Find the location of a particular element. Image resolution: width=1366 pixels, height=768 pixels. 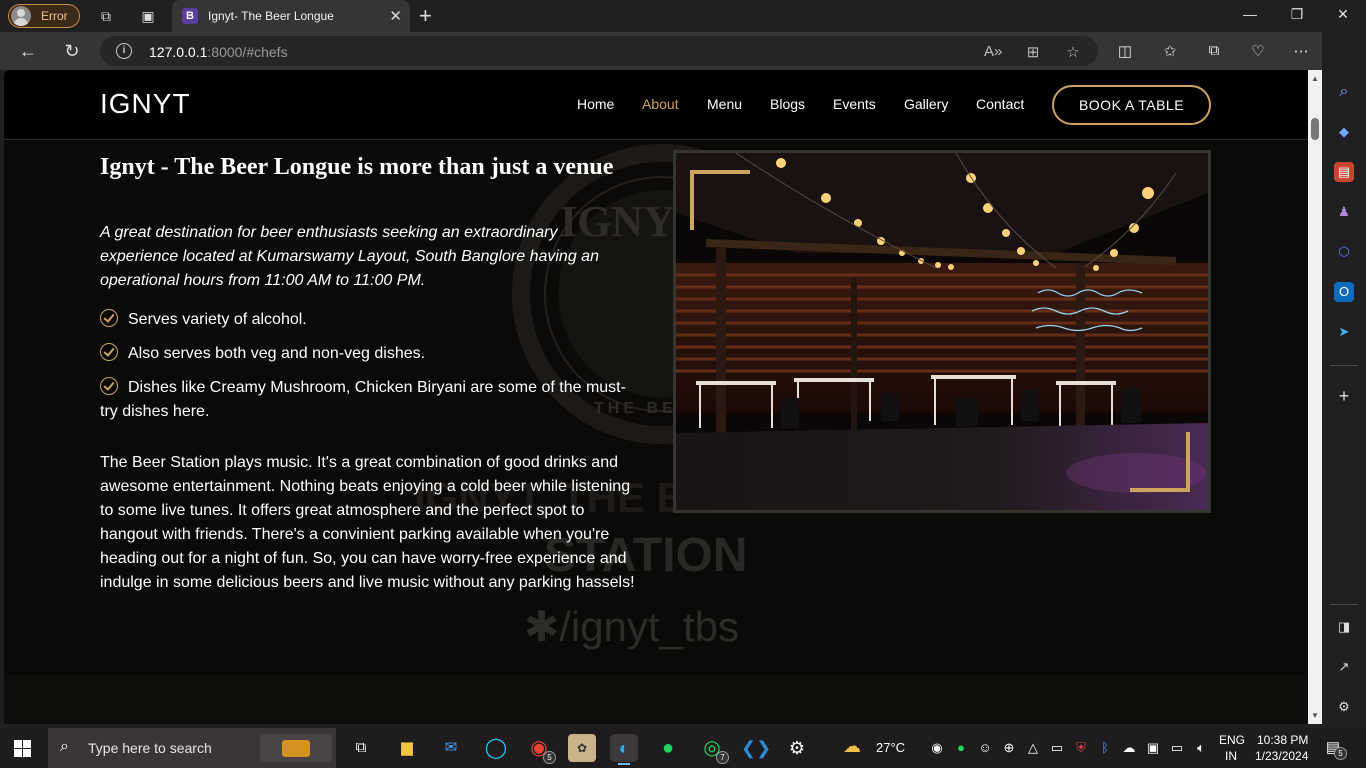

settings-icon: ⚙ is located at coordinates (797, 748).